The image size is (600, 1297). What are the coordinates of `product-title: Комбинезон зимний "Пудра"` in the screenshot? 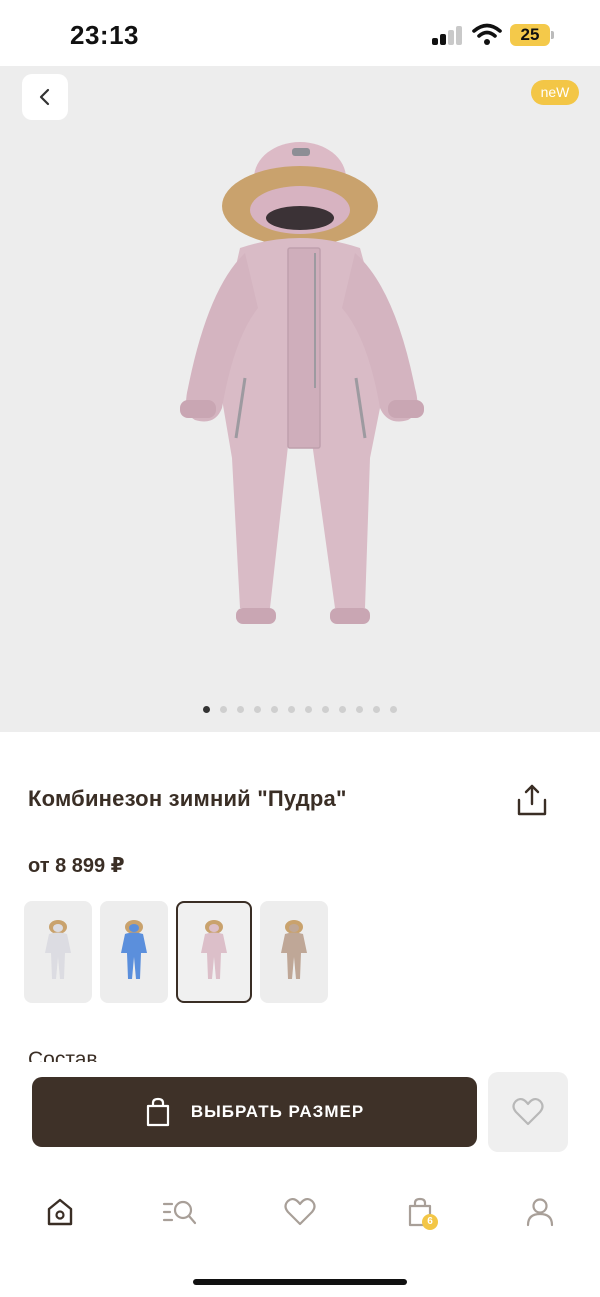 It's located at (187, 798).